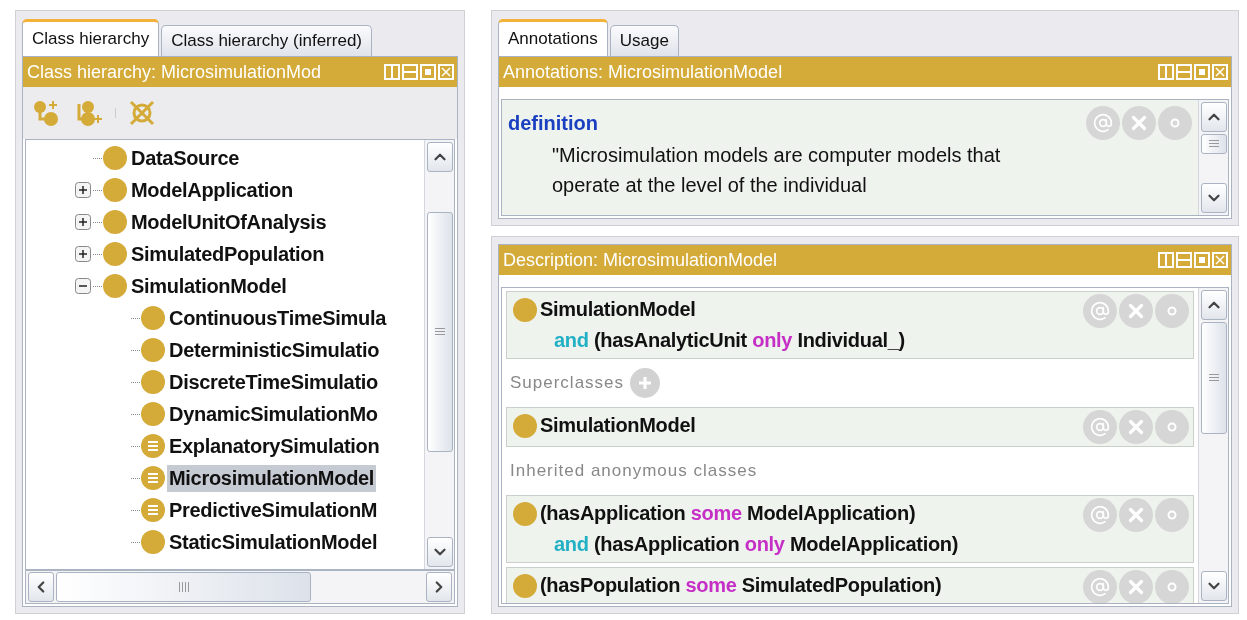 This screenshot has width=1247, height=620. What do you see at coordinates (229, 222) in the screenshot?
I see `tree-item: ModelUnitOfAnalysis` at bounding box center [229, 222].